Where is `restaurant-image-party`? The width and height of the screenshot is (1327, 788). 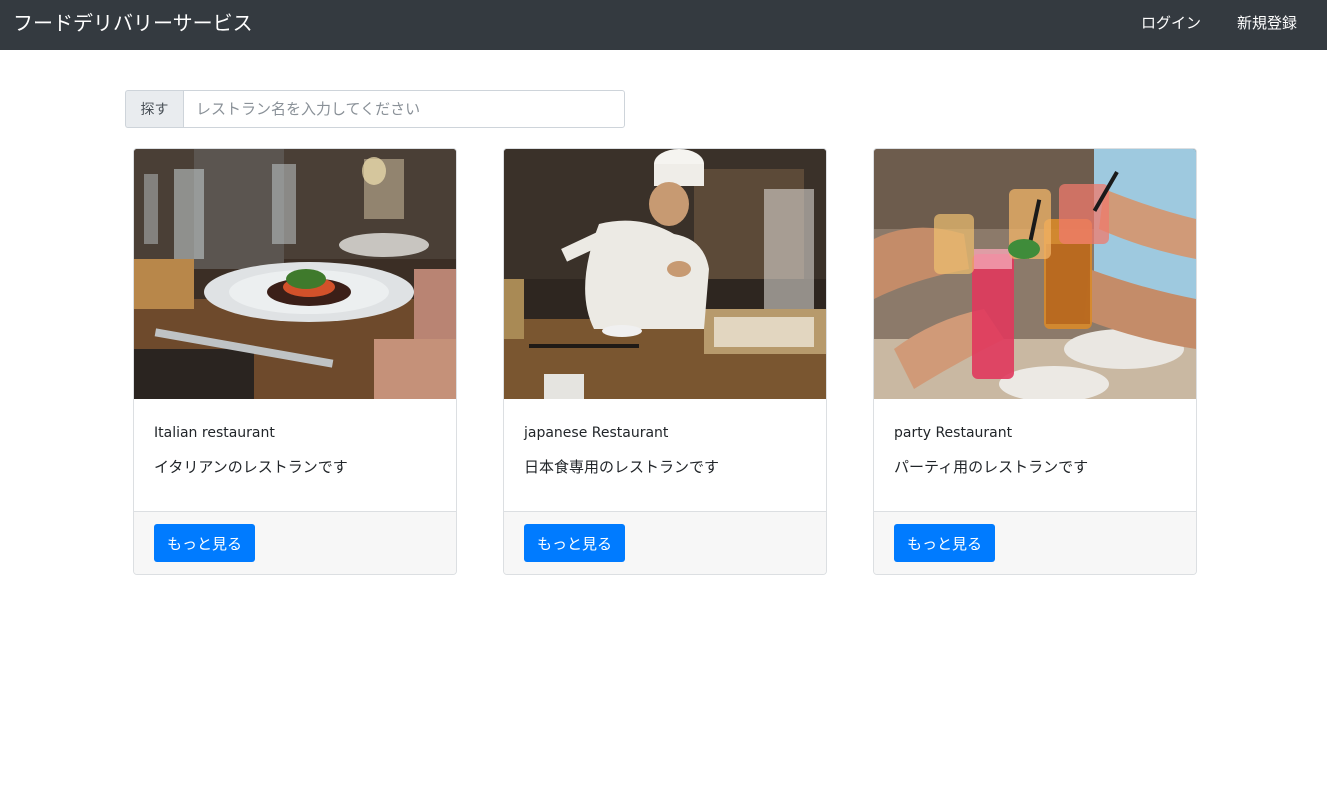
restaurant-image-party is located at coordinates (1035, 274).